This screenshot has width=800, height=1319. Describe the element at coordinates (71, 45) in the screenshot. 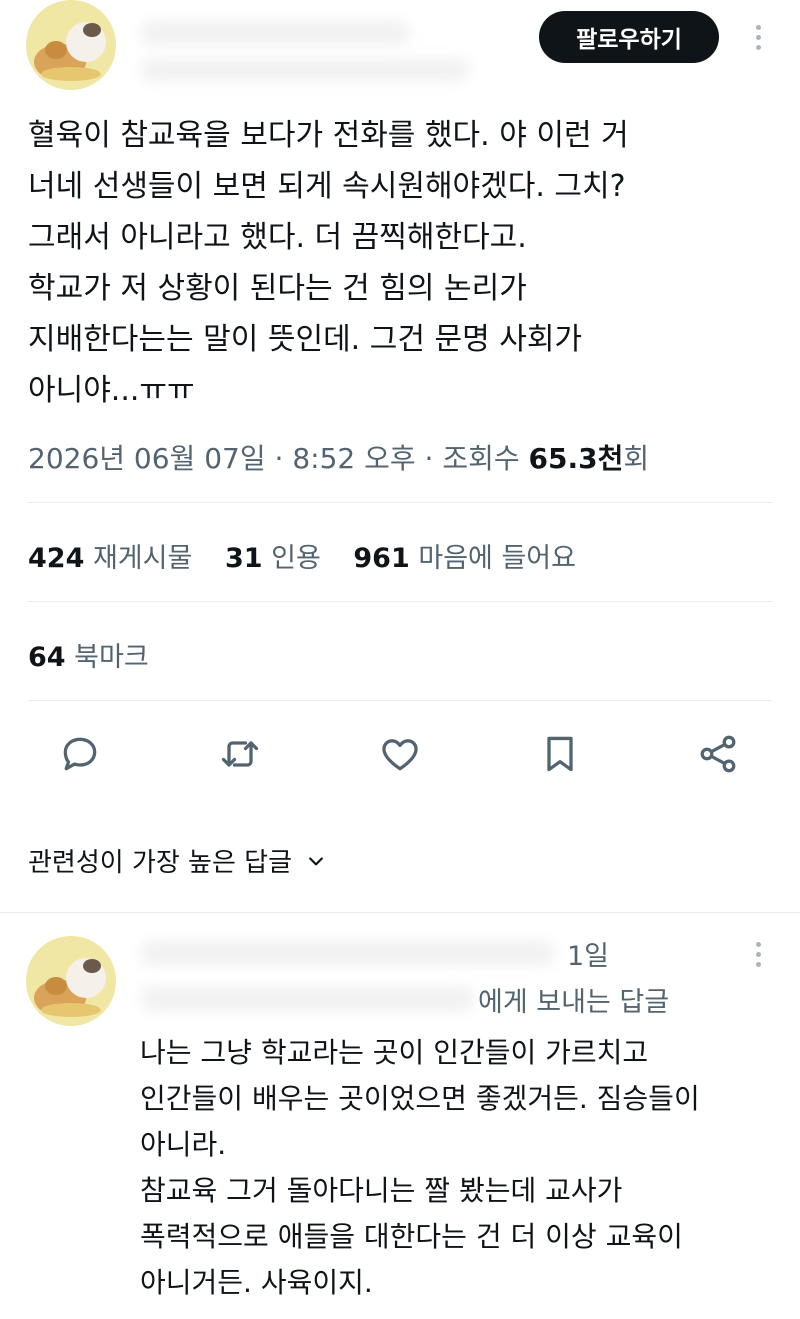

I see `author-avatar` at that location.